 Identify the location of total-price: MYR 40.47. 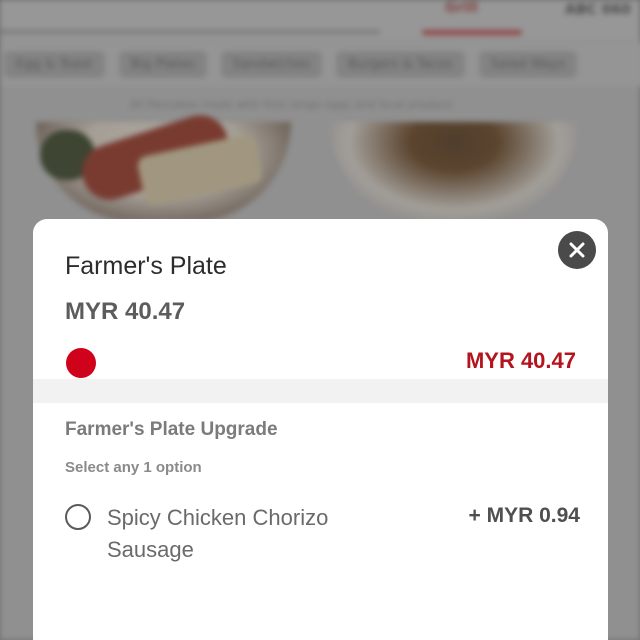
(520, 360).